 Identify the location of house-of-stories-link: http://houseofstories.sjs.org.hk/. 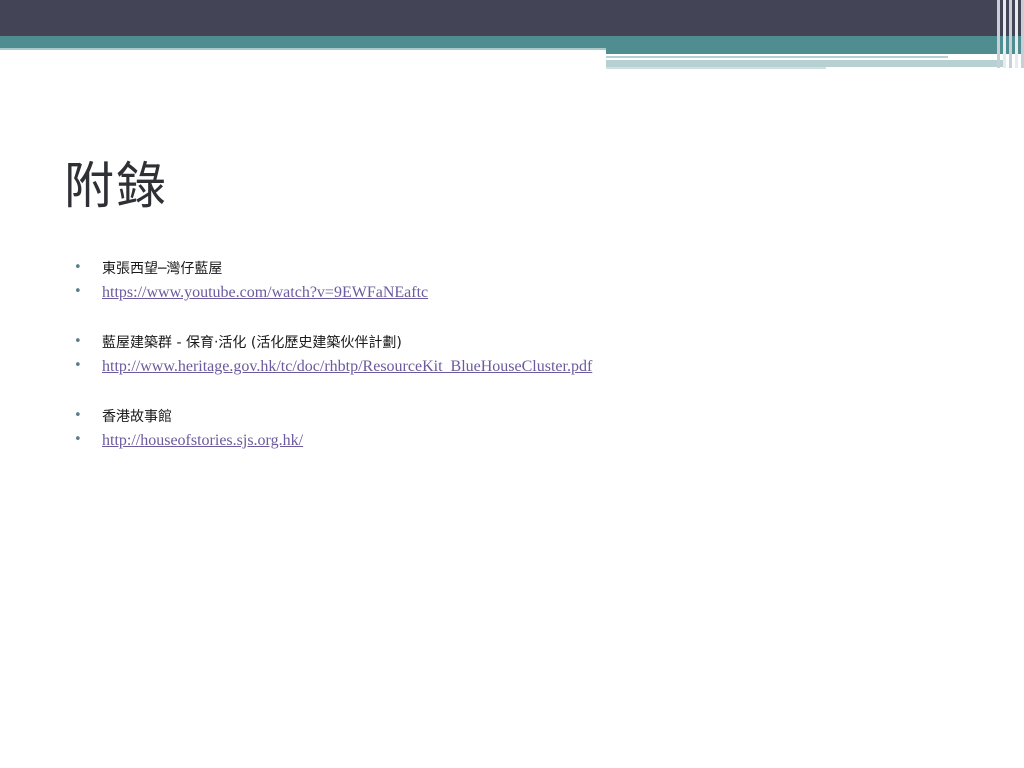
(202, 440).